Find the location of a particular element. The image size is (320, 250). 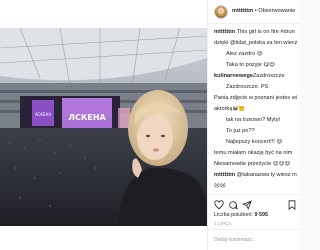

comment-row: mttttttm This girl is on fire #drun is located at coordinates (255, 32).